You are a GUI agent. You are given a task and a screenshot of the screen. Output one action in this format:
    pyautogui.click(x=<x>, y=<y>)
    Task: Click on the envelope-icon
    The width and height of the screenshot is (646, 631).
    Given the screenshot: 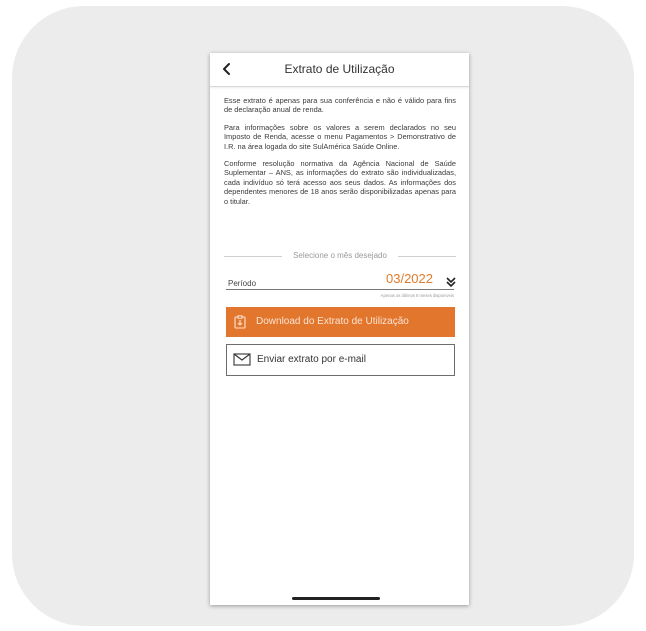 What is the action you would take?
    pyautogui.click(x=242, y=359)
    